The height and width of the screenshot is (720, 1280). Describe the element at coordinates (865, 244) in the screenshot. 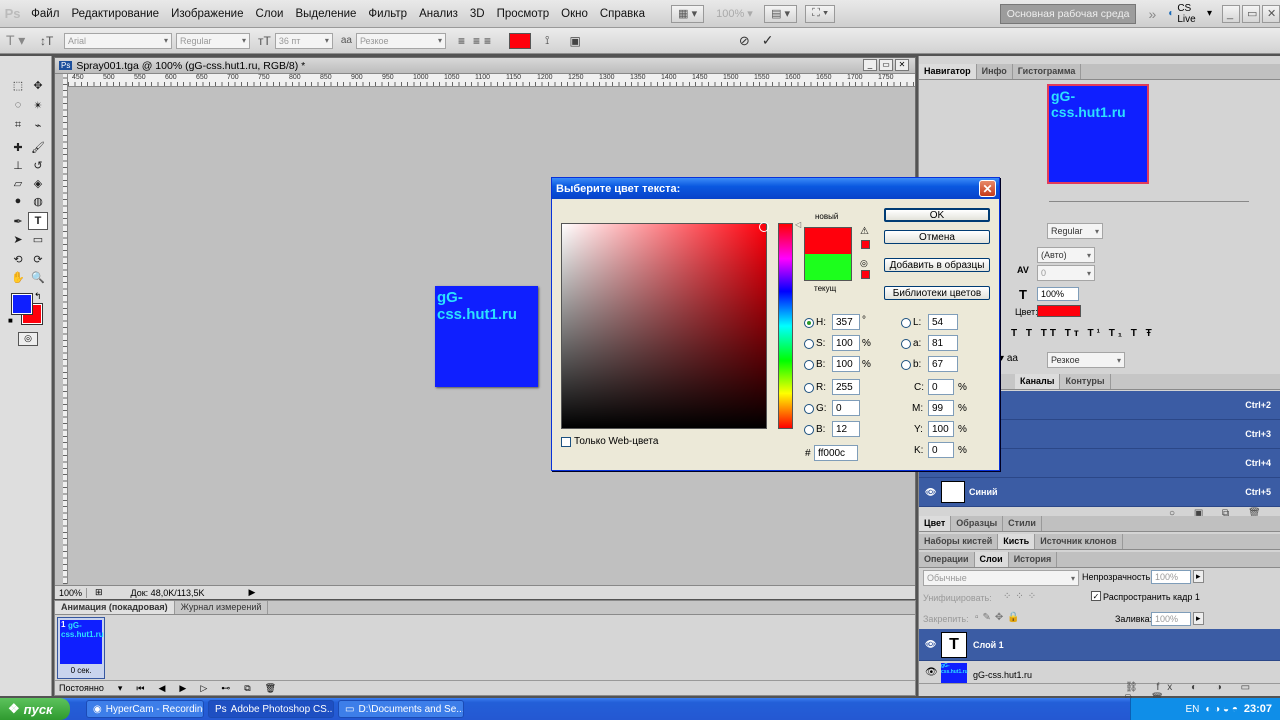

I see `gamut-swatch` at that location.